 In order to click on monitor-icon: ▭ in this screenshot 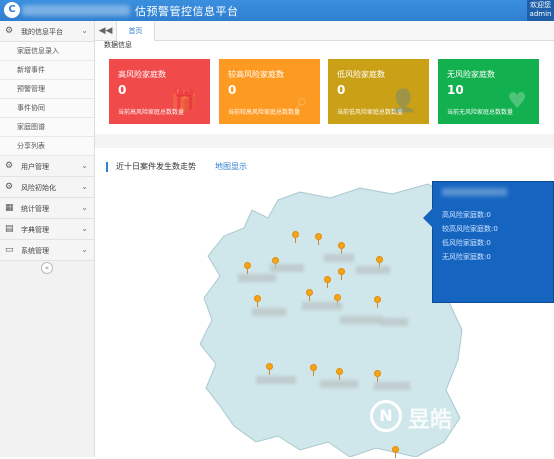, I will do `click(9, 250)`.